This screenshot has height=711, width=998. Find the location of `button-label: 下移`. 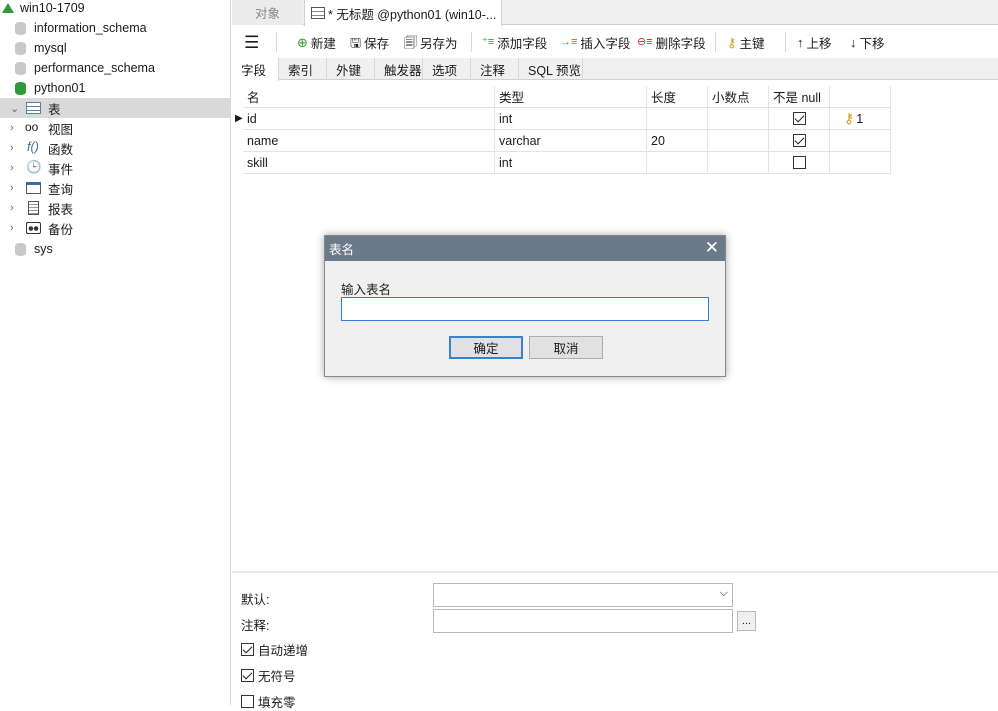

button-label: 下移 is located at coordinates (872, 43).